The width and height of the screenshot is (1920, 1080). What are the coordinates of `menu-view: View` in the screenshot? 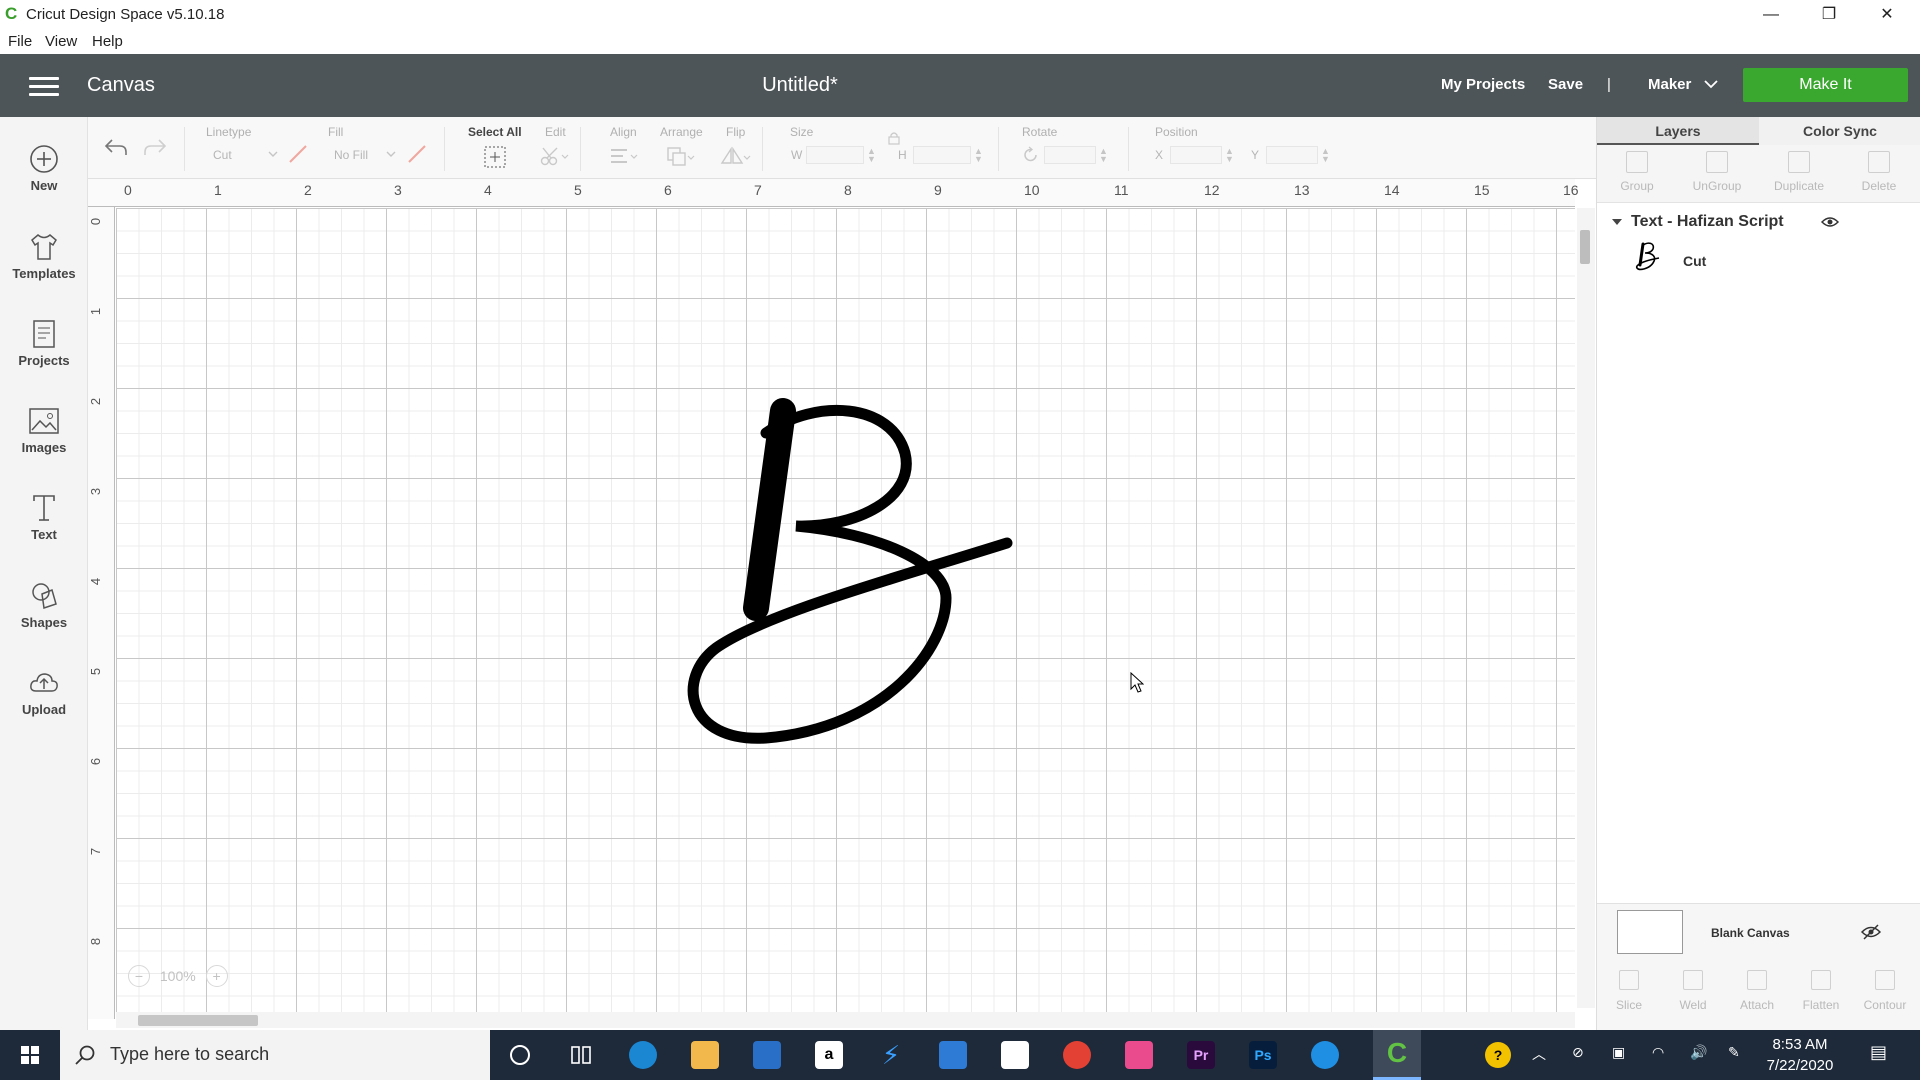 It's located at (61, 41).